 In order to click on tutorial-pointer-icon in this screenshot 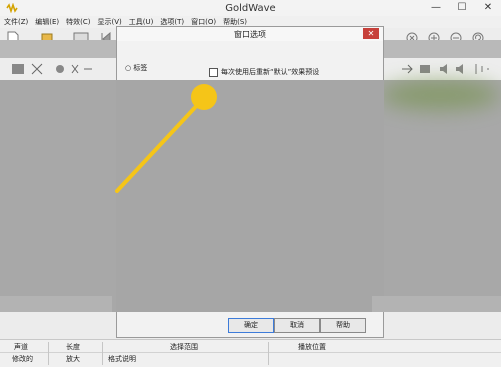, I will do `click(166, 138)`.